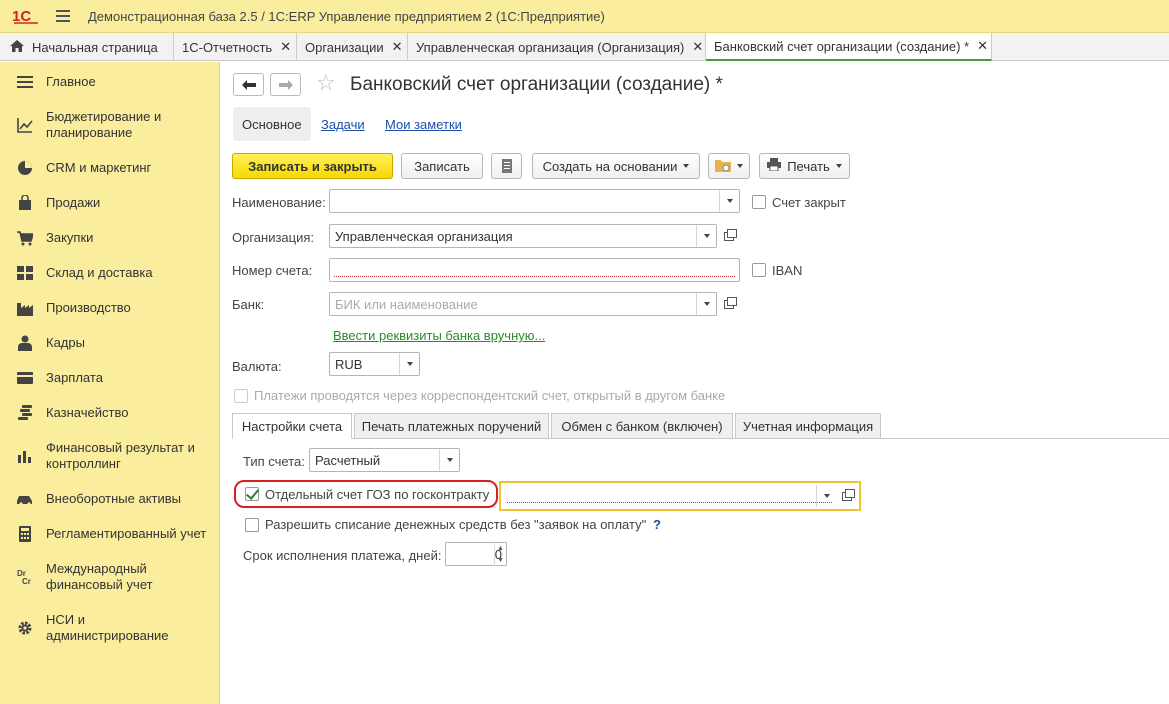  I want to click on printer-icon, so click(774, 166).